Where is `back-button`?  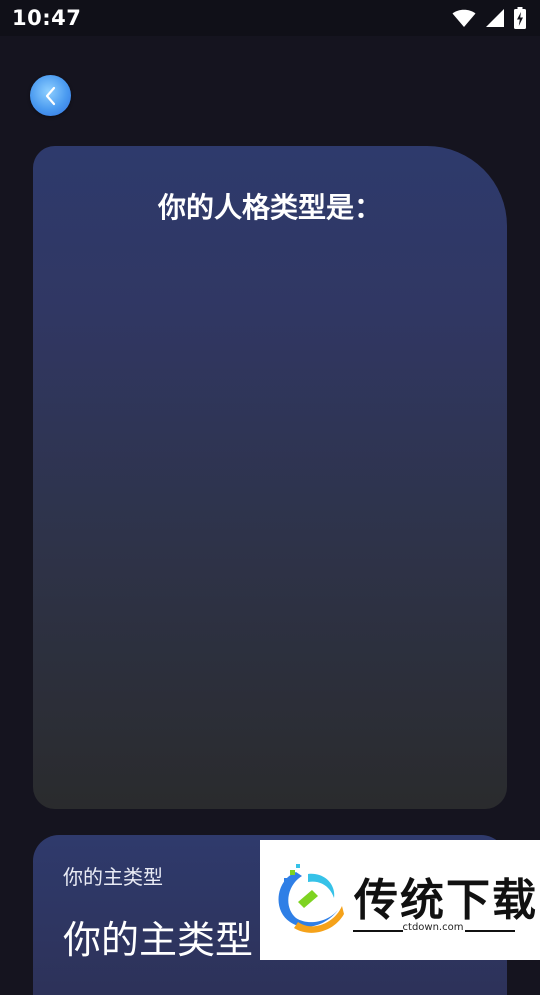
back-button is located at coordinates (50, 95).